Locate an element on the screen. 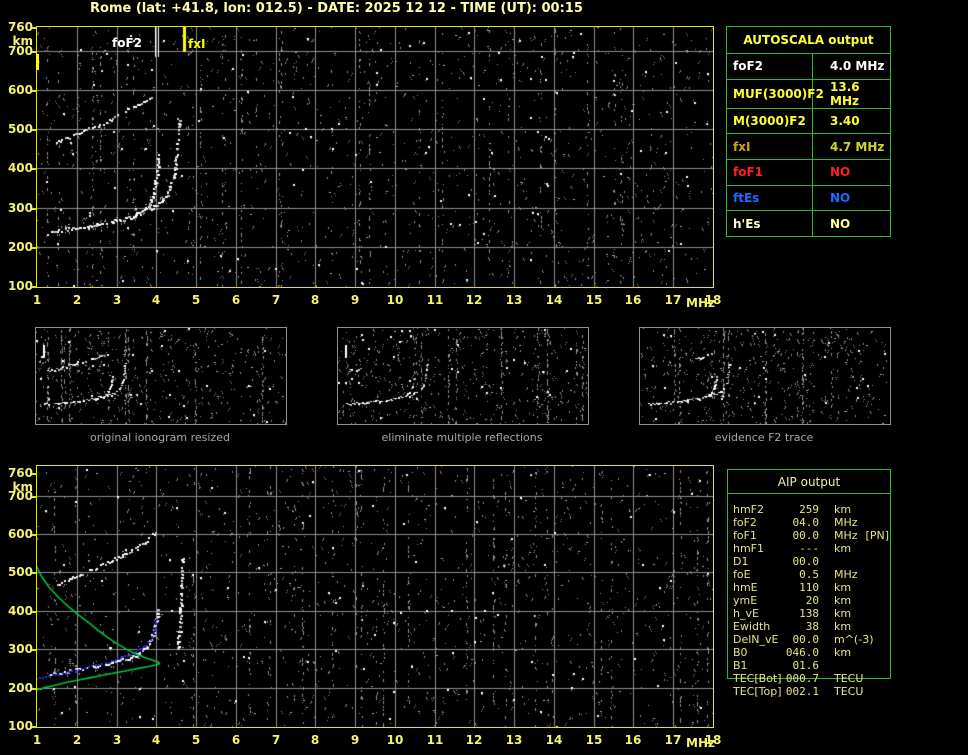  aip-row-D1: D1 00.0 is located at coordinates (811, 561).